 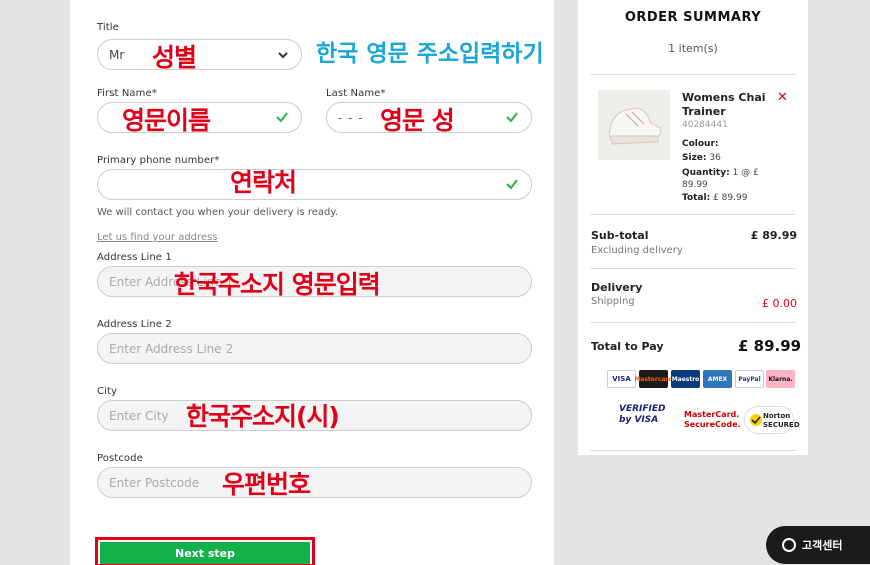 I want to click on total-to-pay-label: Total to Pay, so click(x=627, y=346).